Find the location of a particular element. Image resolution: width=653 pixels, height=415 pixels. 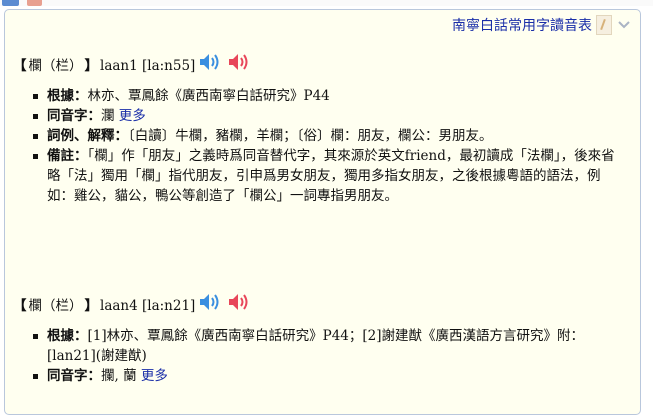

panel-title: 南寧白話常用字讀音表 is located at coordinates (522, 25).